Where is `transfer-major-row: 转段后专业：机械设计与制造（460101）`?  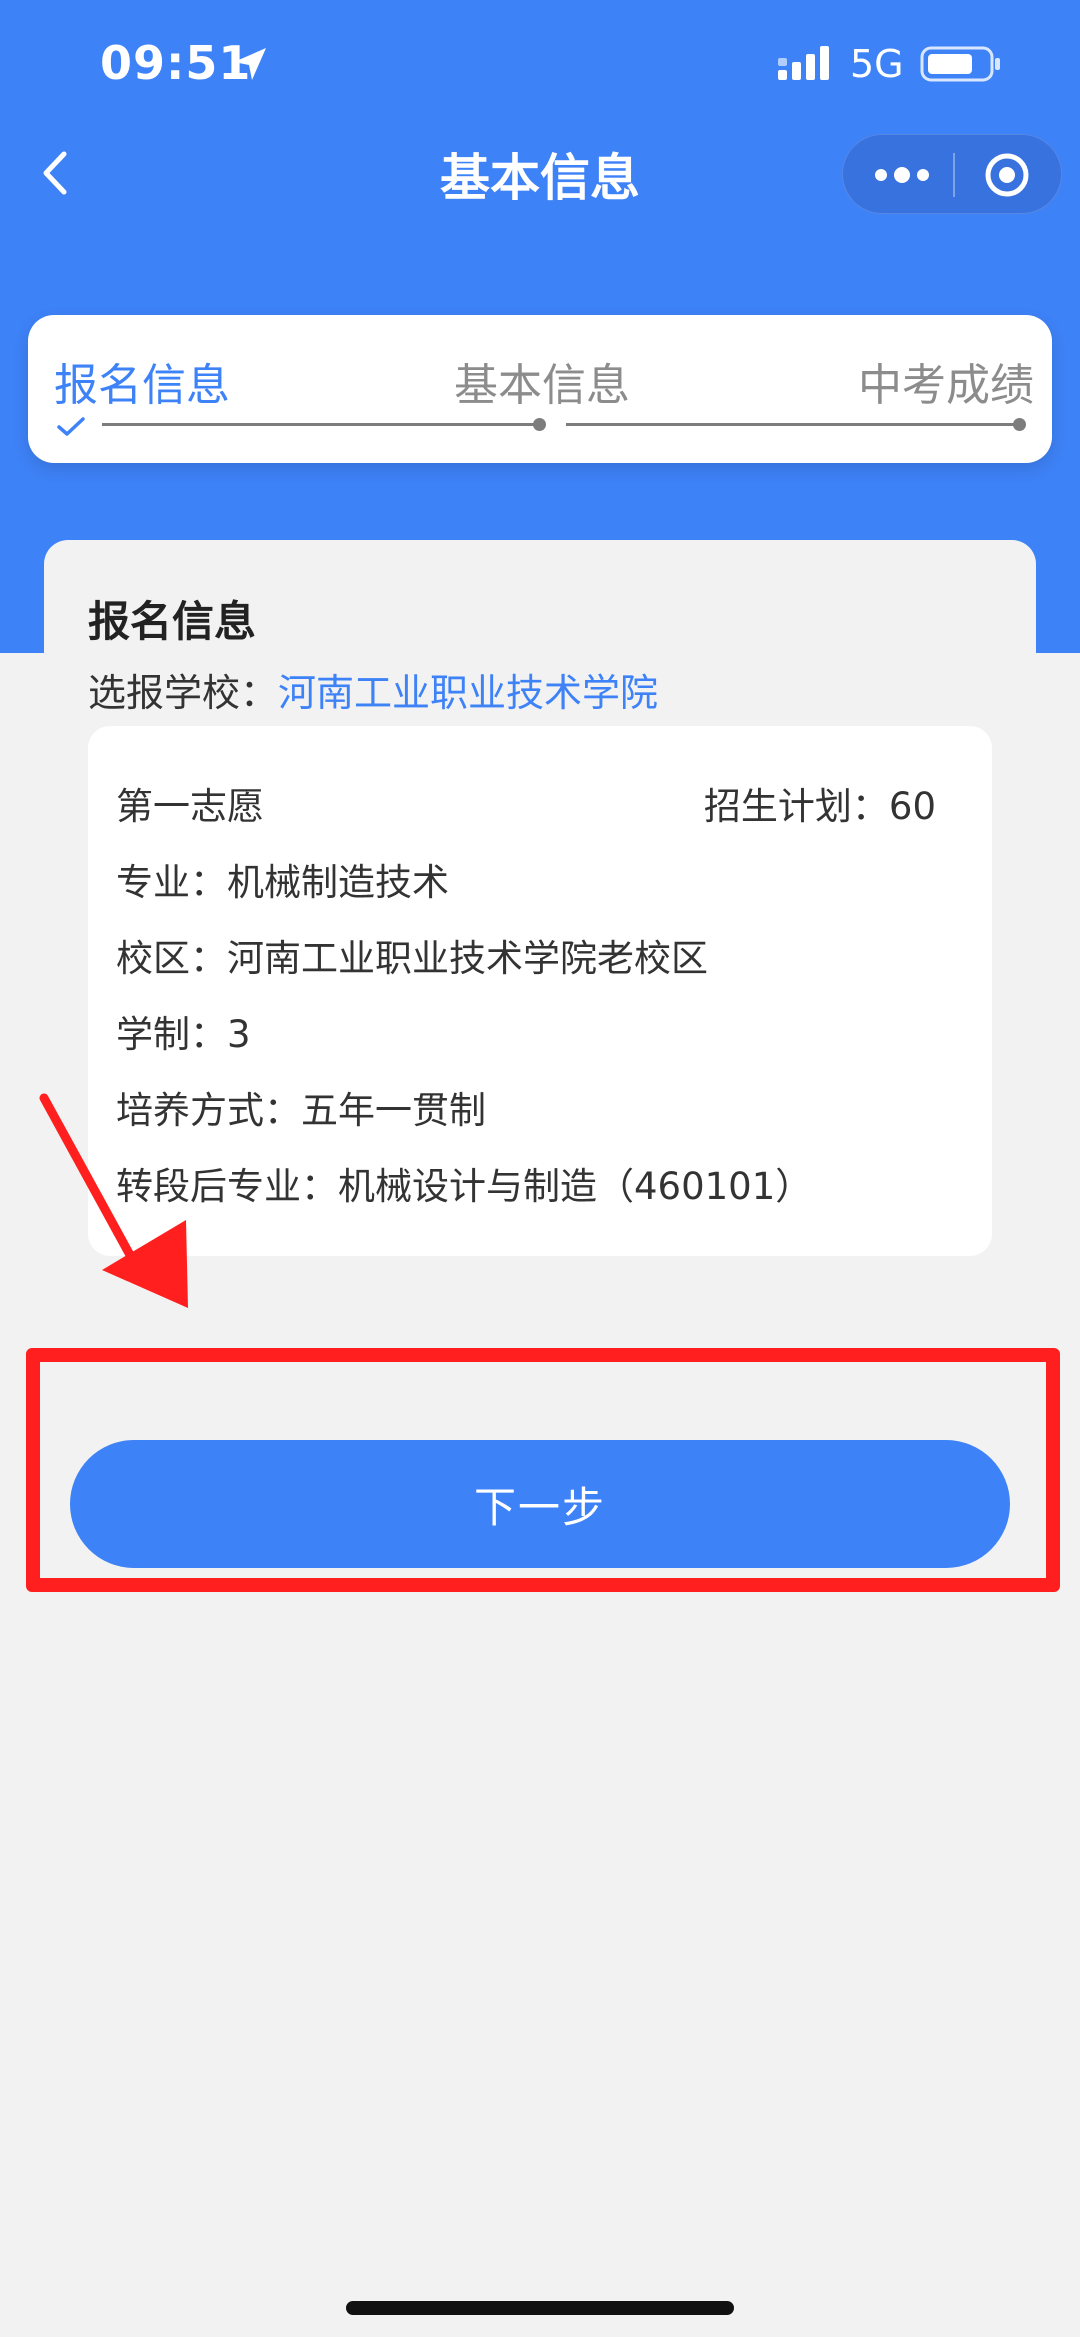 transfer-major-row: 转段后专业：机械设计与制造（460101） is located at coordinates (464, 1186).